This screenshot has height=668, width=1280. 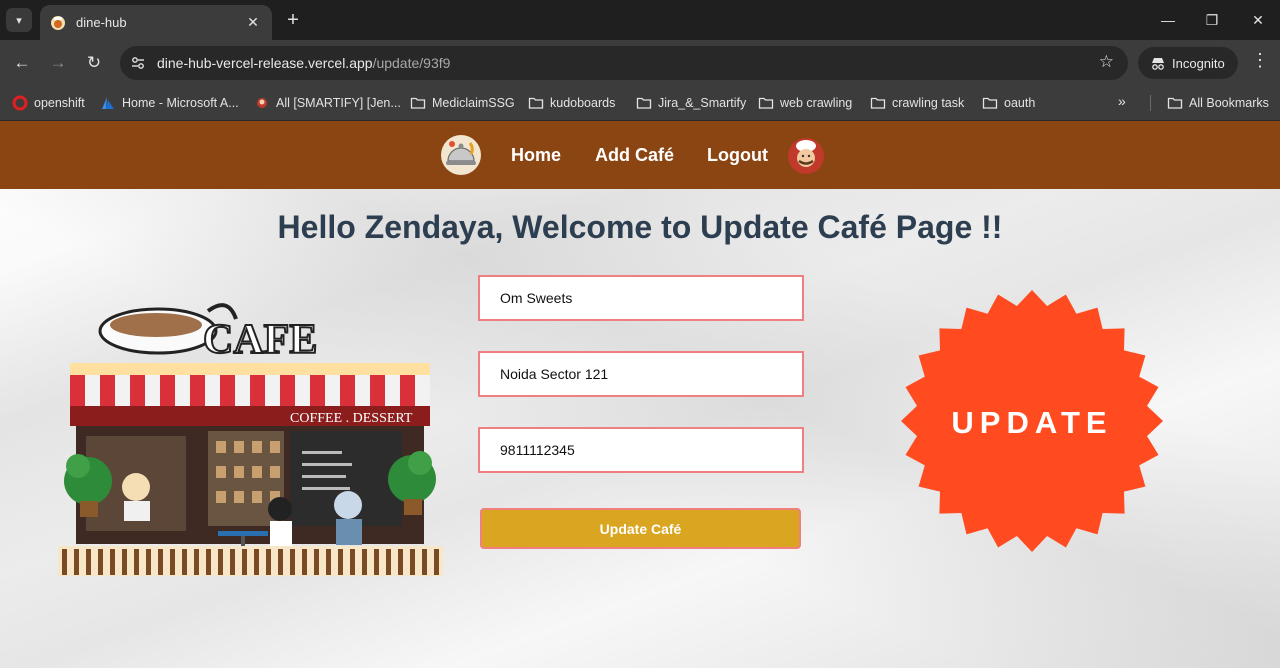 I want to click on new-tab-icon: +, so click(x=293, y=20).